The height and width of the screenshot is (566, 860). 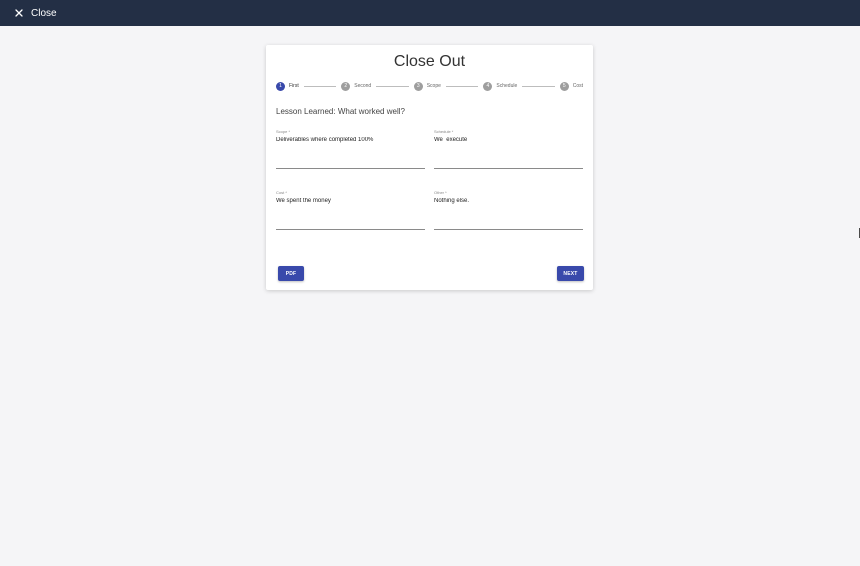 I want to click on section-heading: Lesson Learned: What worked well?, so click(x=340, y=111).